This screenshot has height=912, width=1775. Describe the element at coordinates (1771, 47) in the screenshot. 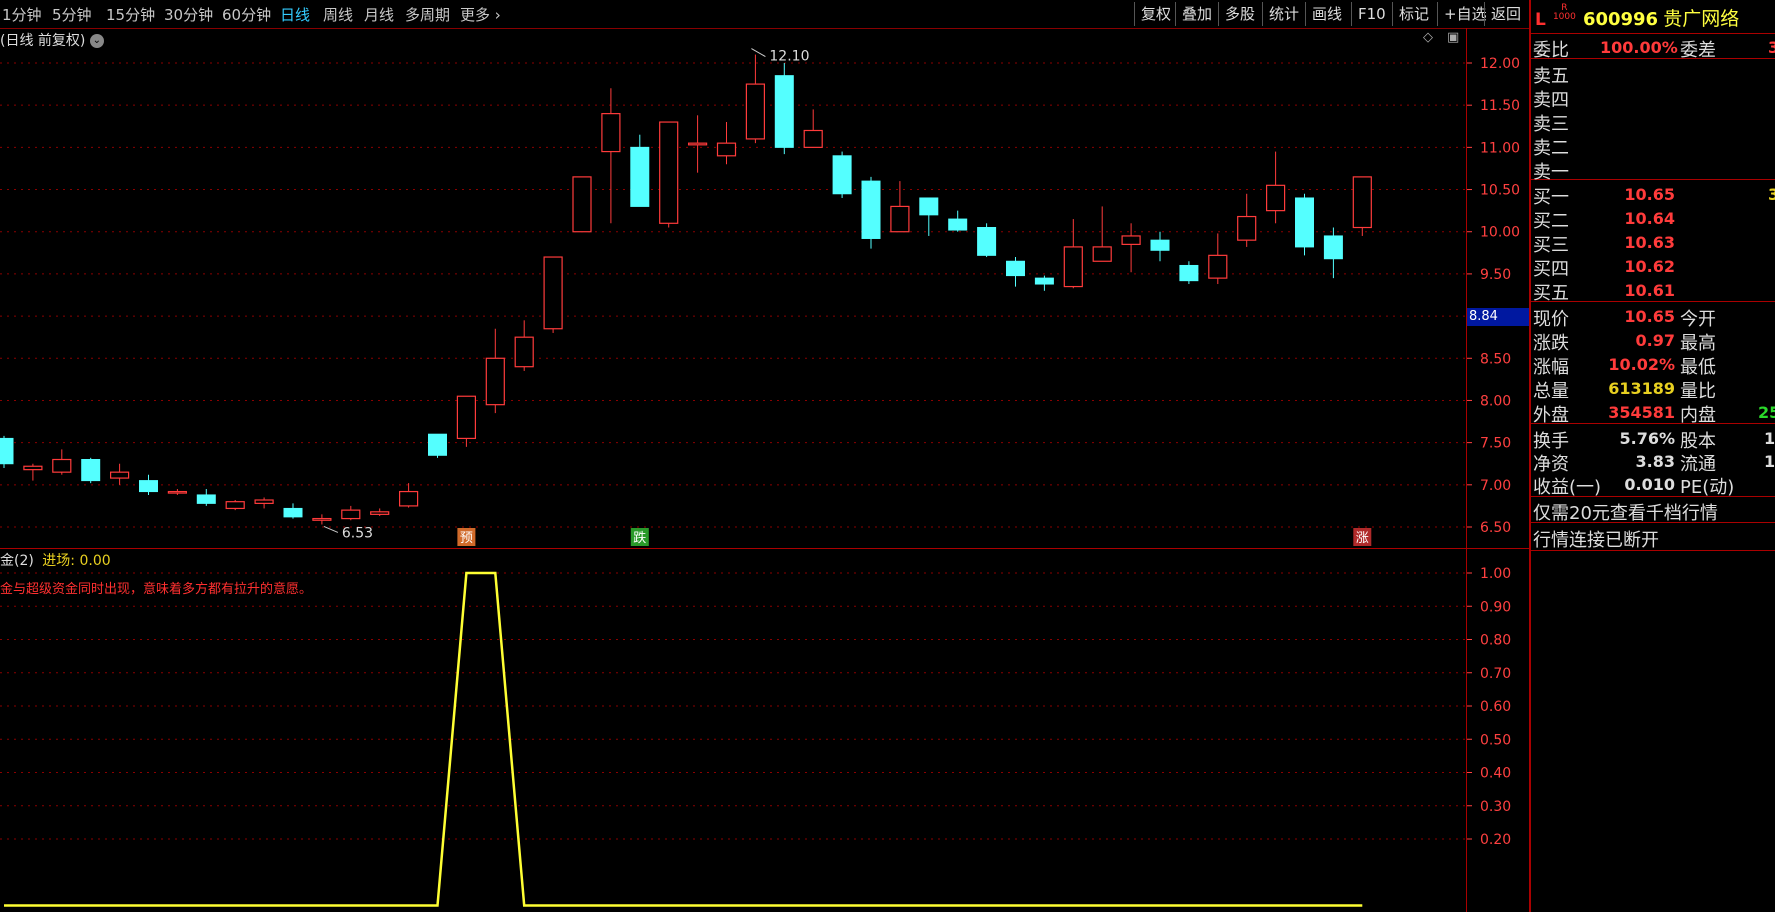

I see `weicha-value: 3` at that location.